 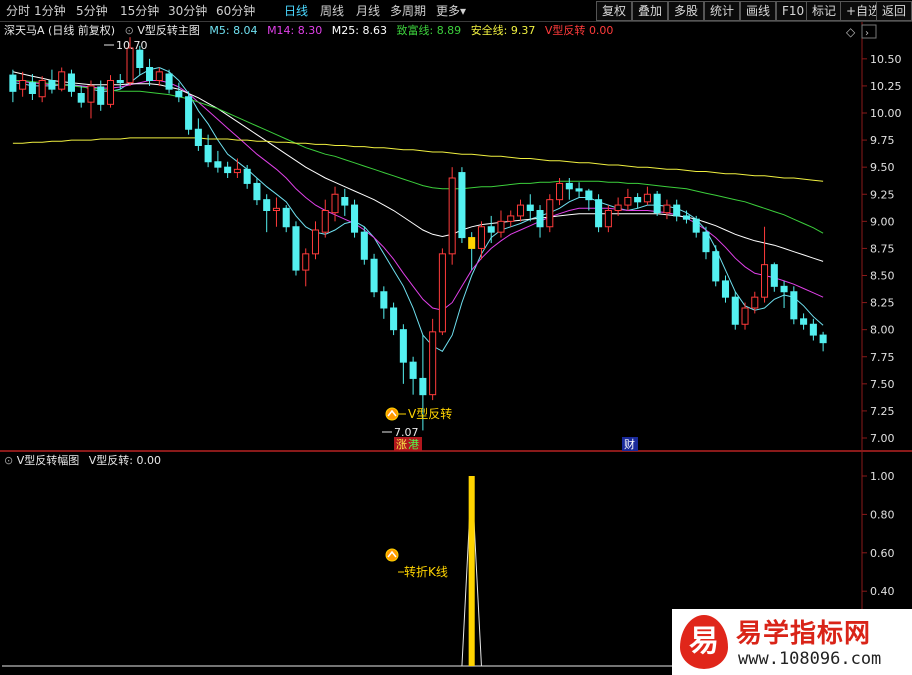 What do you see at coordinates (886, 59) in the screenshot?
I see `price-tick-label: 10.50` at bounding box center [886, 59].